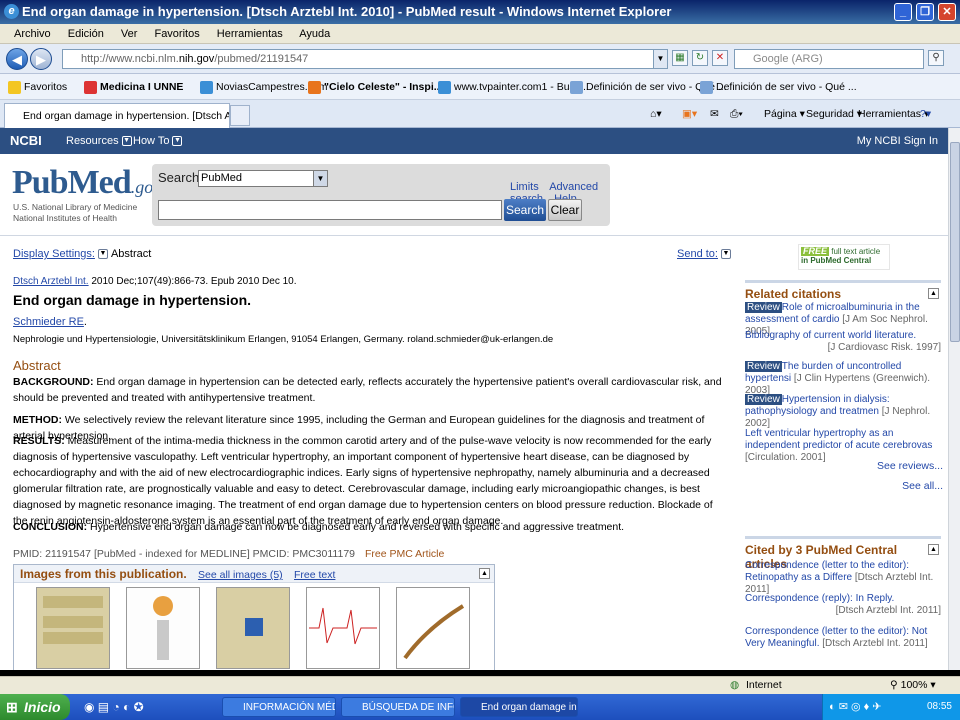  Describe the element at coordinates (680, 58) in the screenshot. I see `compatibility-icon: ▦` at that location.